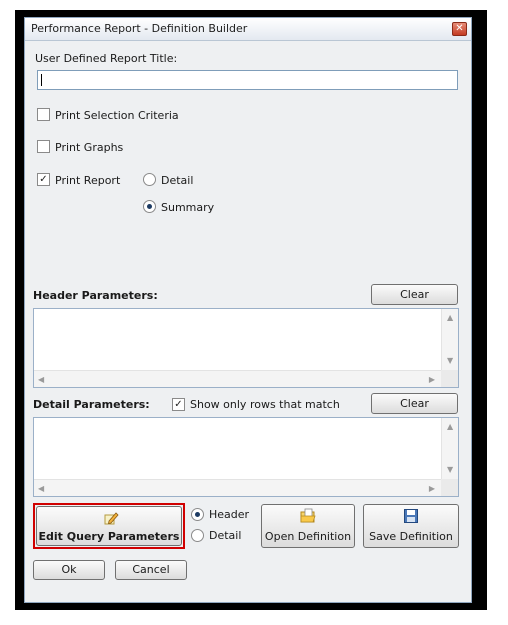 Image resolution: width=508 pixels, height=625 pixels. Describe the element at coordinates (247, 80) in the screenshot. I see `report-title-input` at that location.